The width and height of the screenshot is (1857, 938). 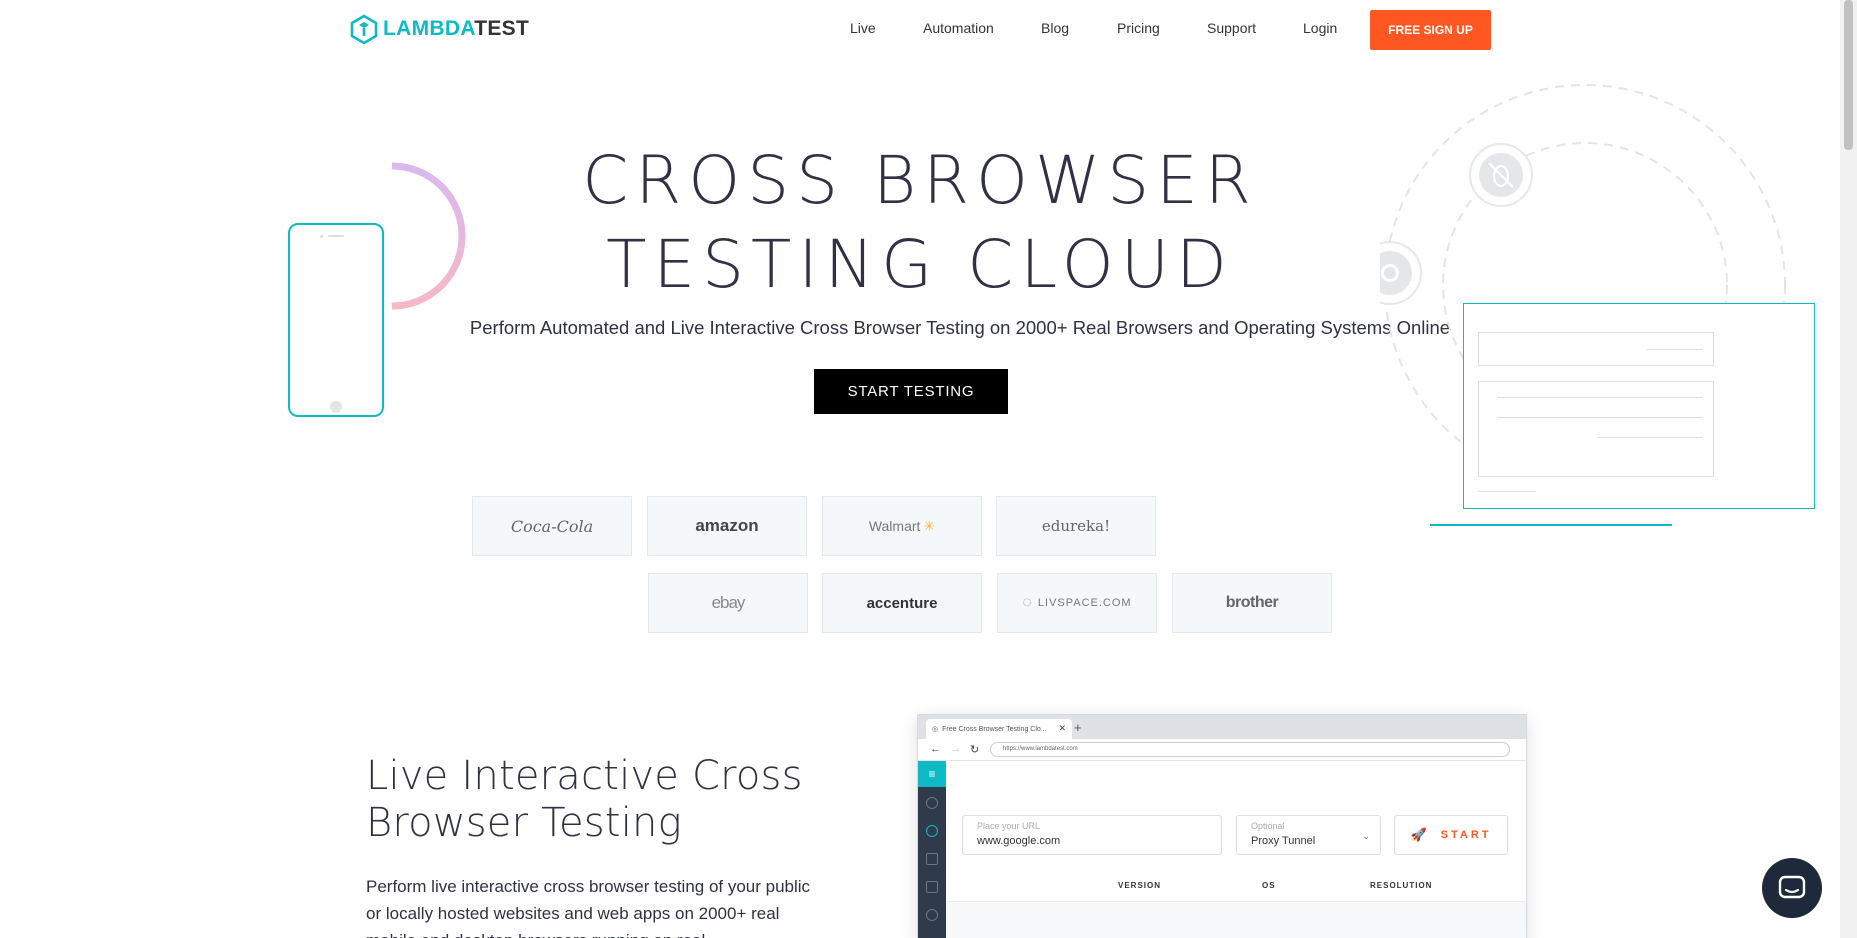 What do you see at coordinates (336, 320) in the screenshot?
I see `phone-illustration` at bounding box center [336, 320].